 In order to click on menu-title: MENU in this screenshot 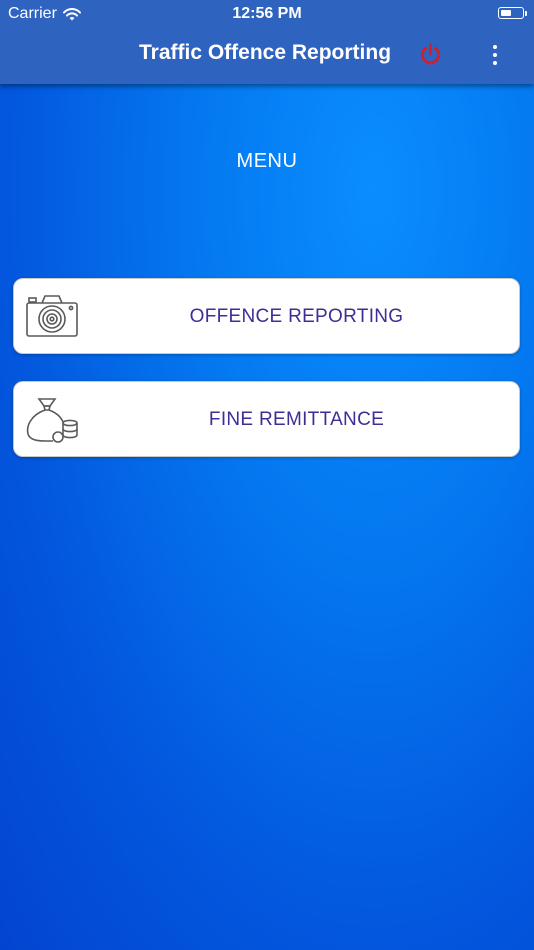, I will do `click(267, 161)`.